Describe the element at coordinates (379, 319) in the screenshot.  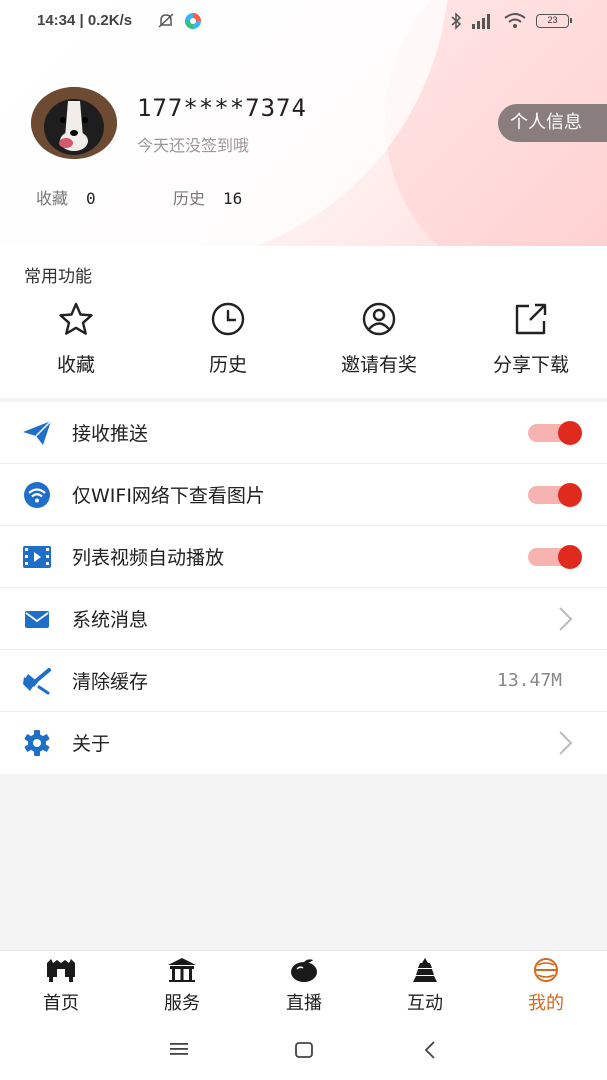
I see `user-circle-icon` at that location.